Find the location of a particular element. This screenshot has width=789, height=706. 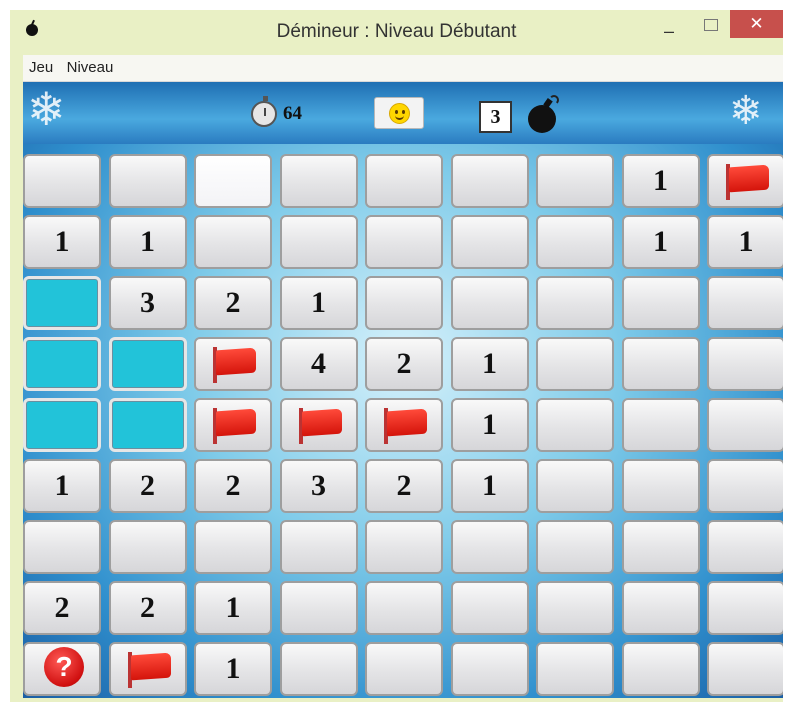

new-game-smiley-button is located at coordinates (399, 113).